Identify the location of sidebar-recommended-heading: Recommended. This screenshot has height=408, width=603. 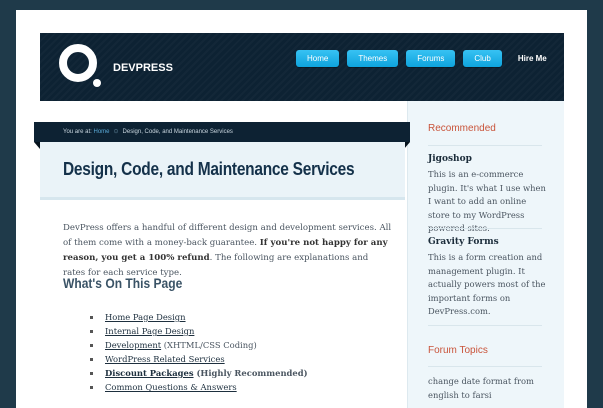
(462, 128).